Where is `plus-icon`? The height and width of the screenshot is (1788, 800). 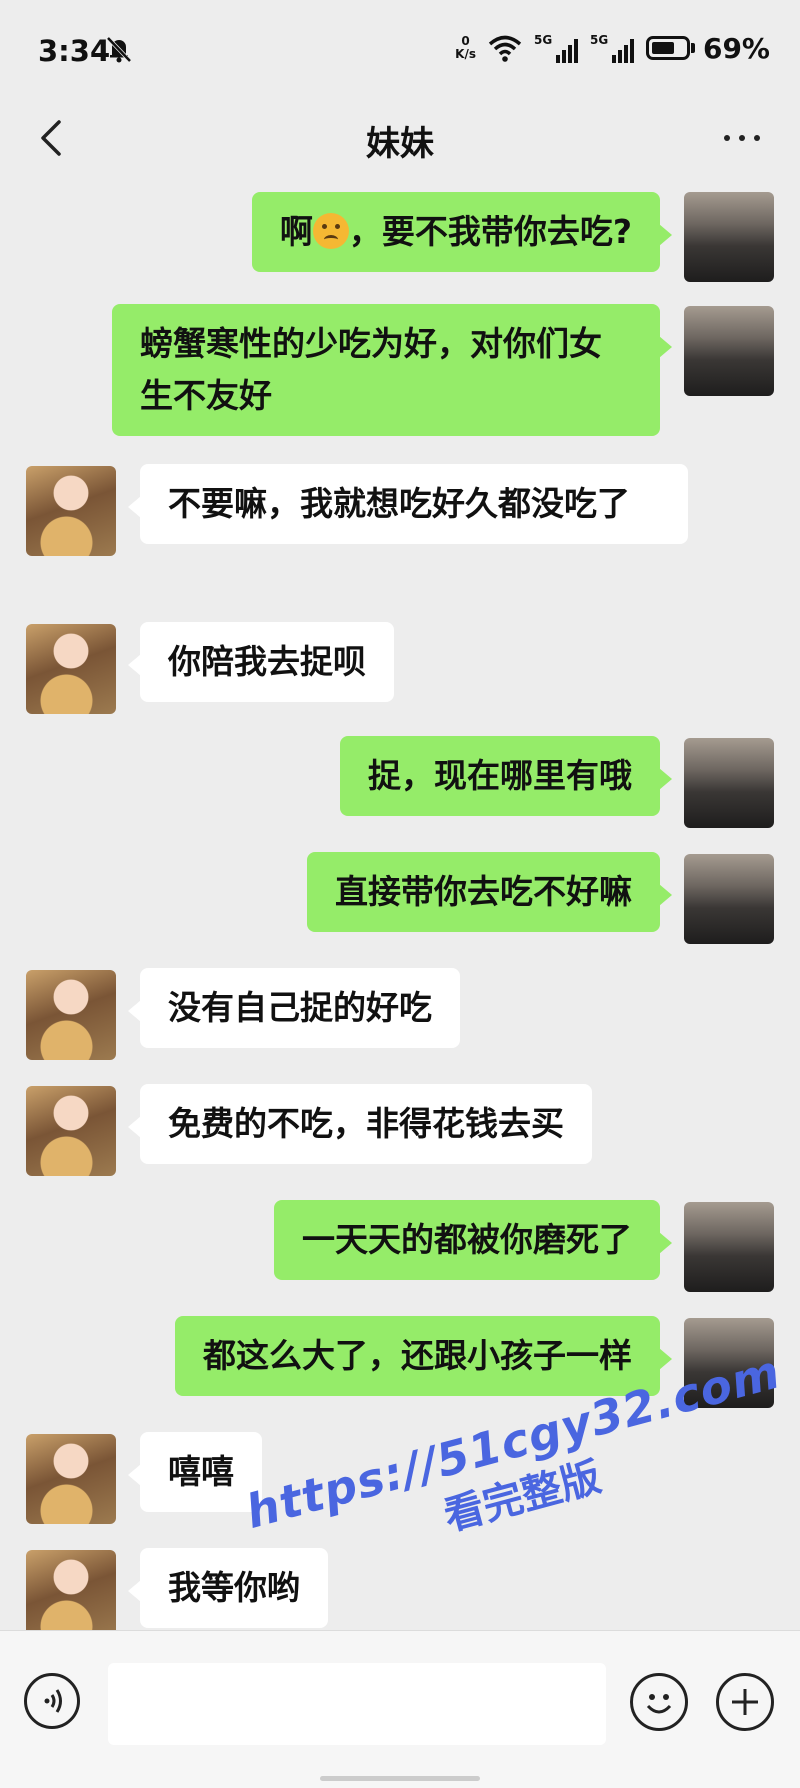 plus-icon is located at coordinates (745, 1702).